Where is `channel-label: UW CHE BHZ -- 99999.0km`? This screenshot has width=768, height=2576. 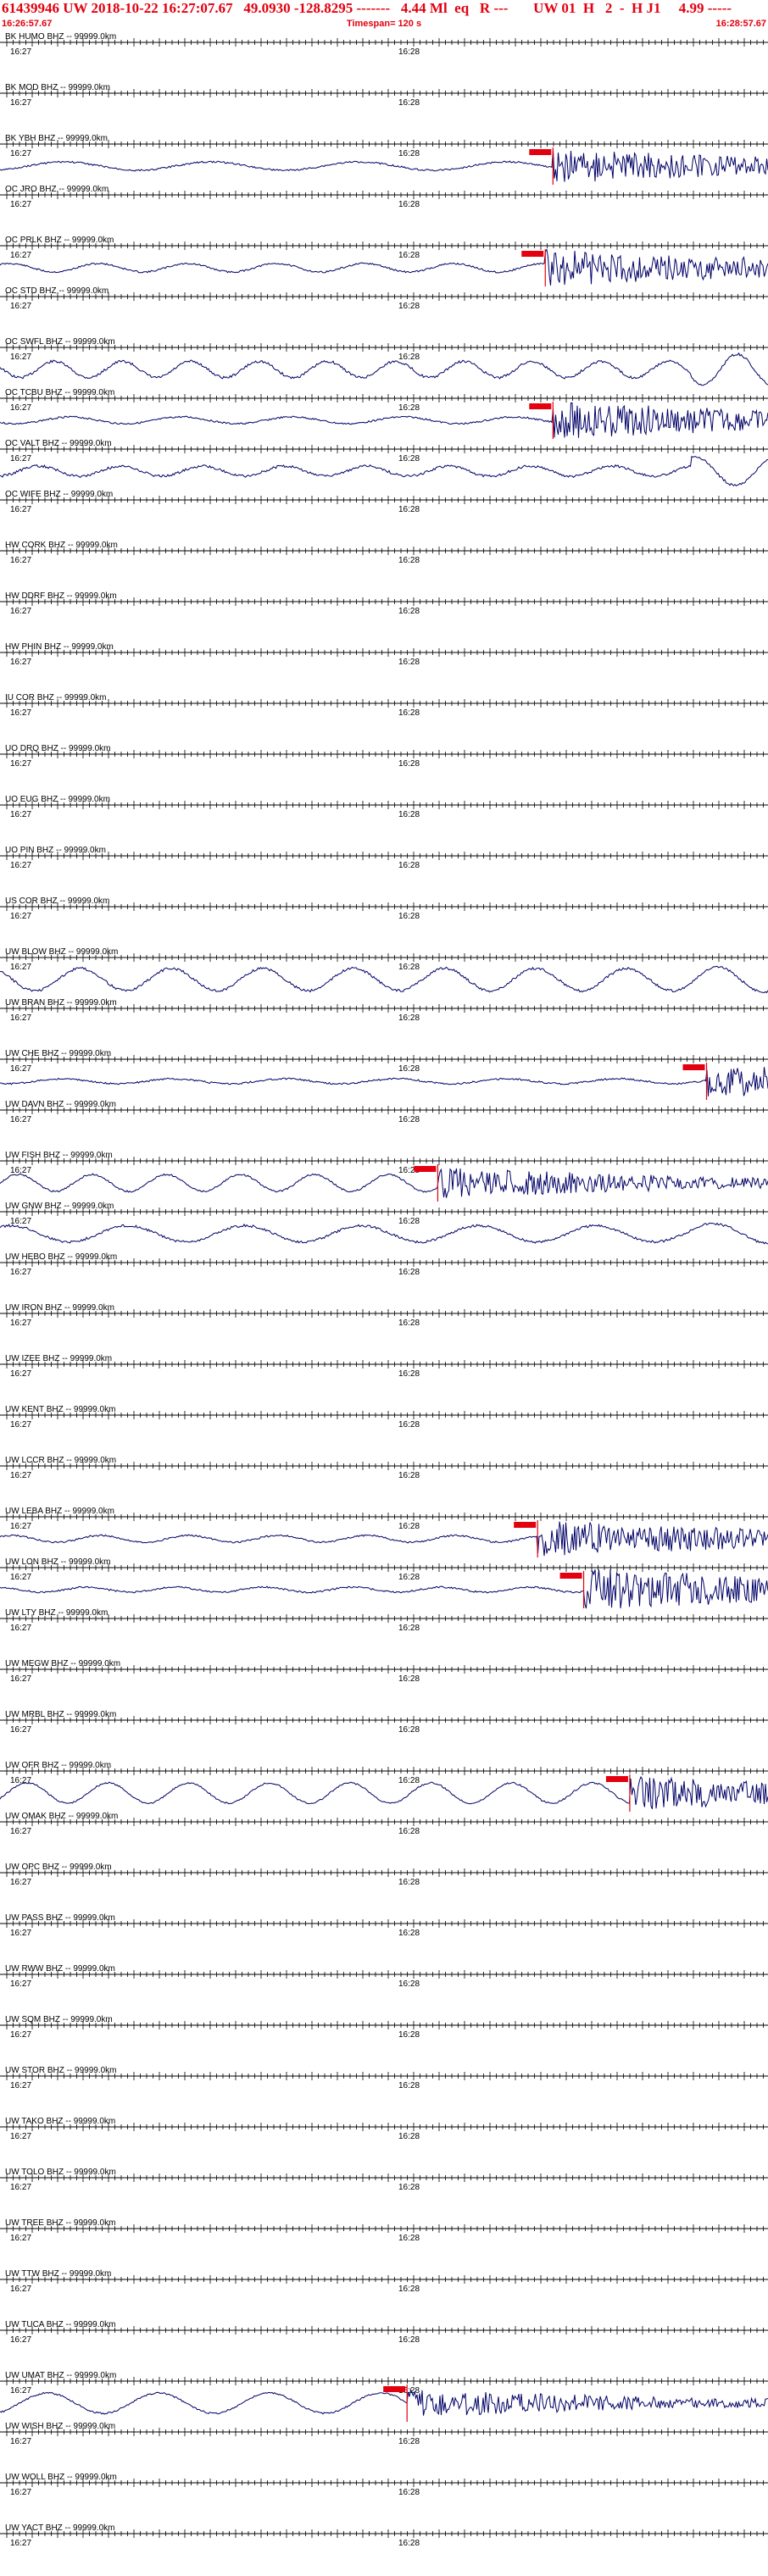 channel-label: UW CHE BHZ -- 99999.0km is located at coordinates (58, 1053).